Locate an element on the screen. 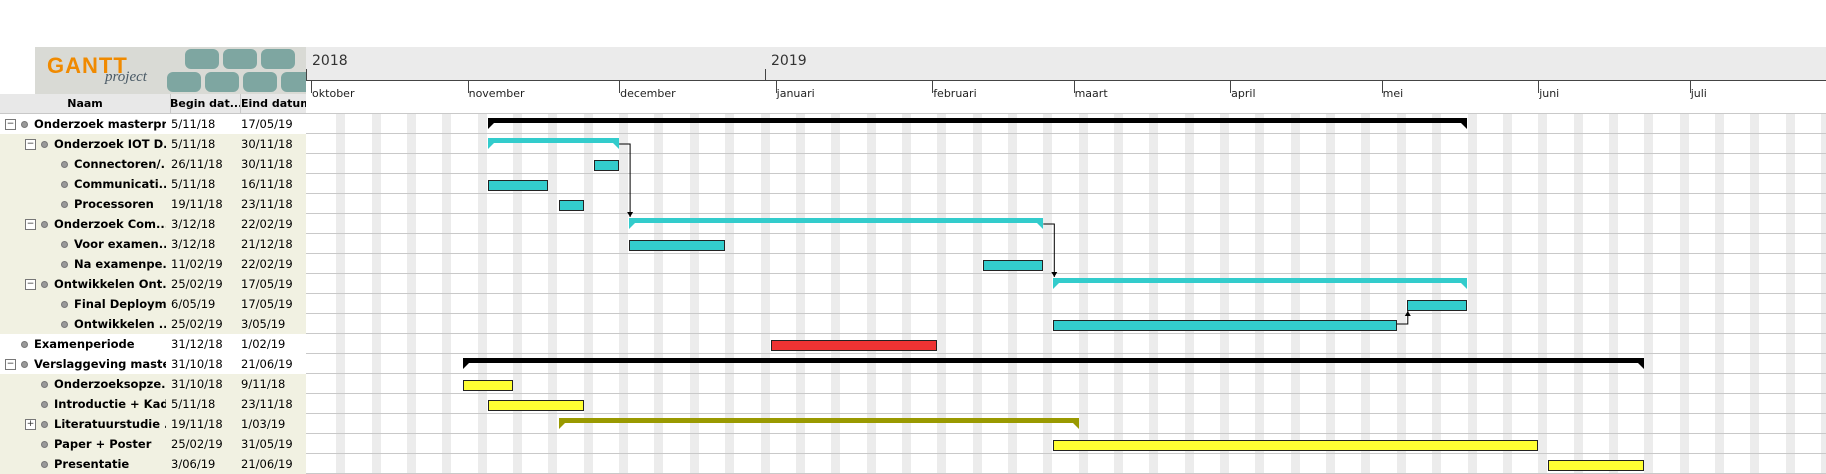  task-row: Ontwikkelen ... 25/02/19 3/05/19 is located at coordinates (153, 324).